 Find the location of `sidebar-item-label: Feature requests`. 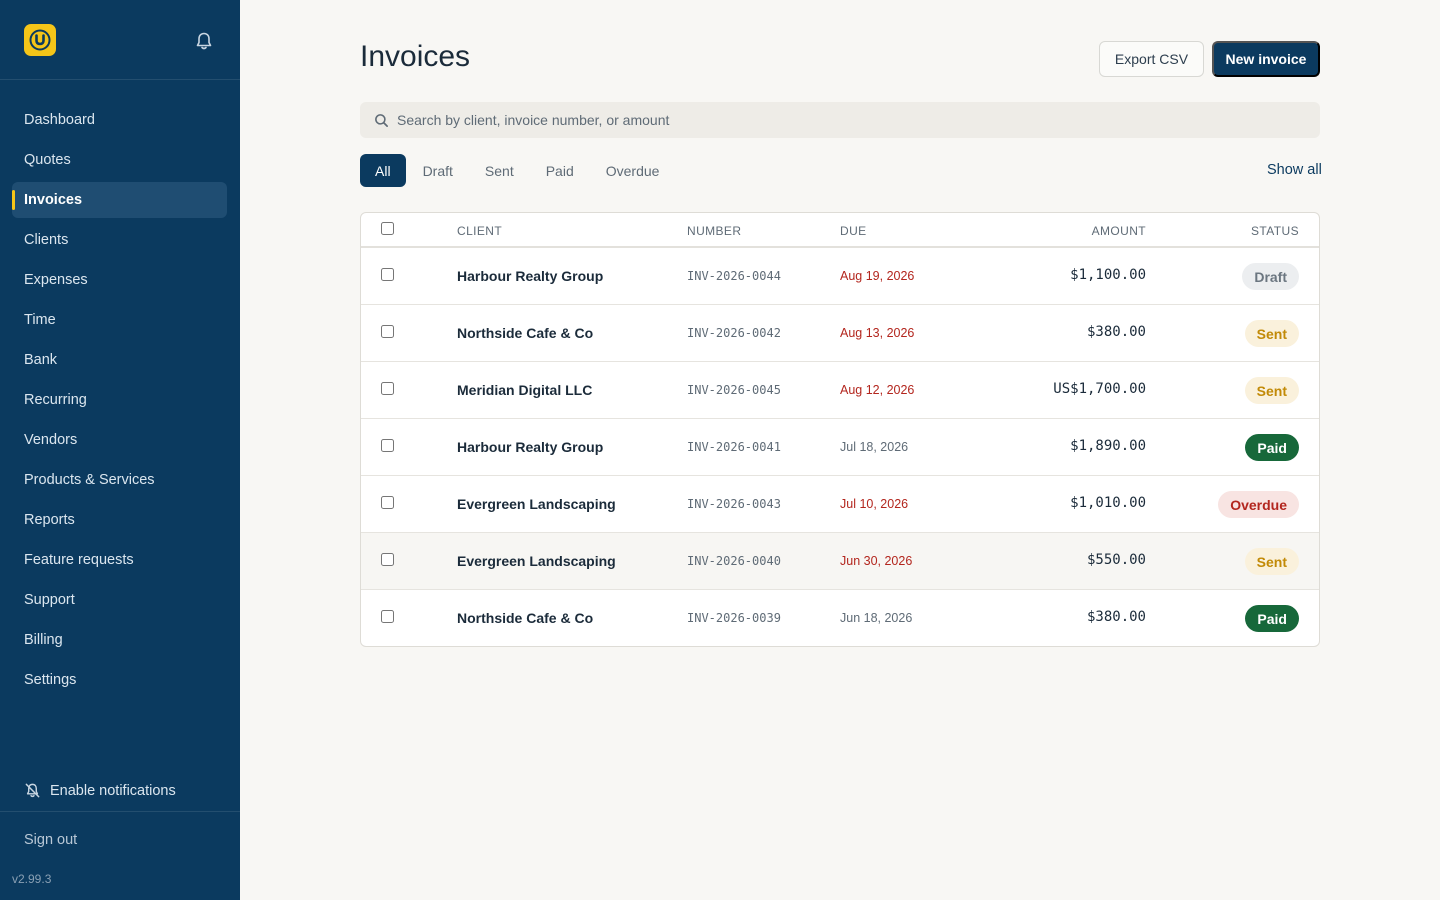

sidebar-item-label: Feature requests is located at coordinates (79, 560).